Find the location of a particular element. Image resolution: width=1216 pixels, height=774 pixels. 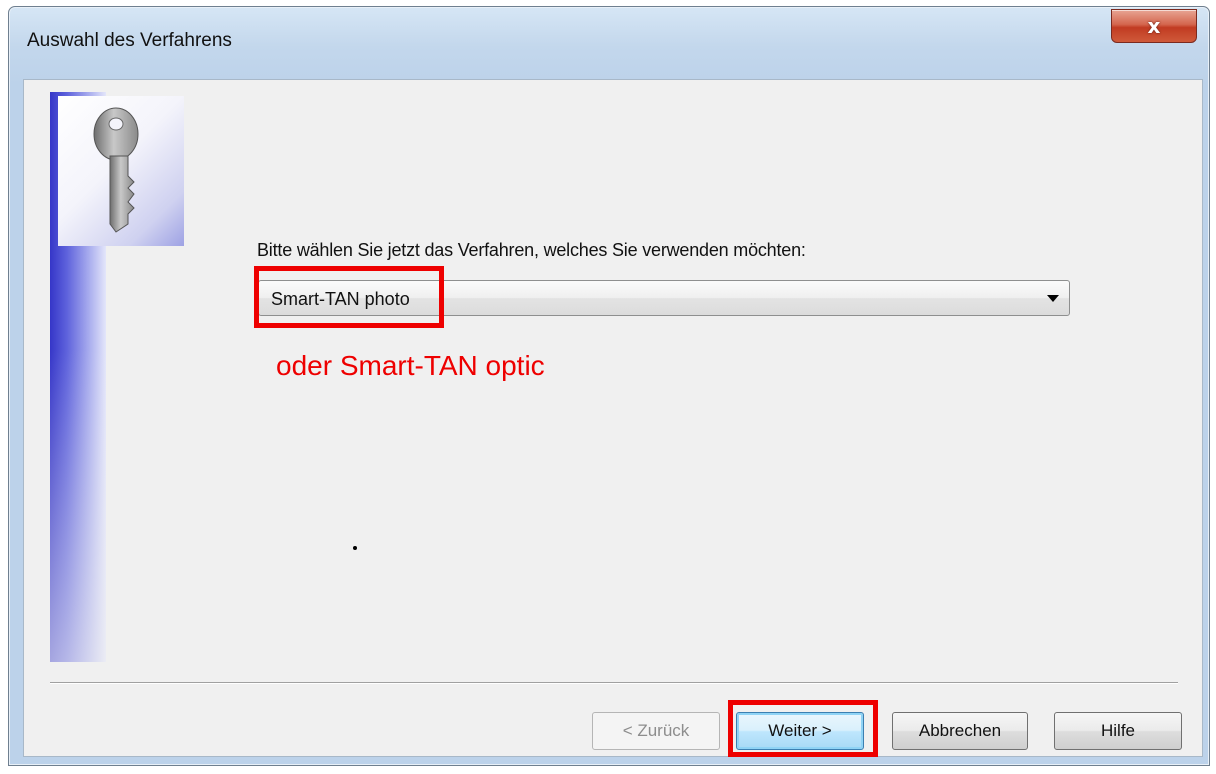

close-button: x is located at coordinates (1154, 26).